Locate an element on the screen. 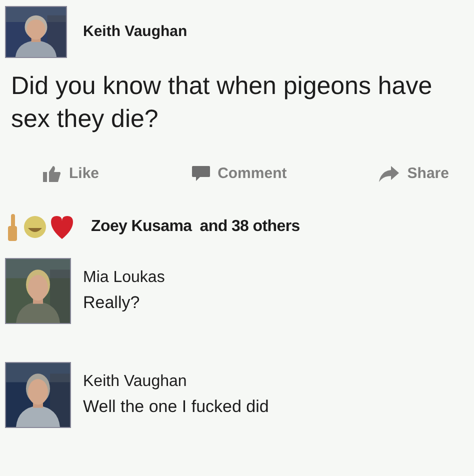 Image resolution: width=474 pixels, height=476 pixels. speech-bubble-icon is located at coordinates (201, 174).